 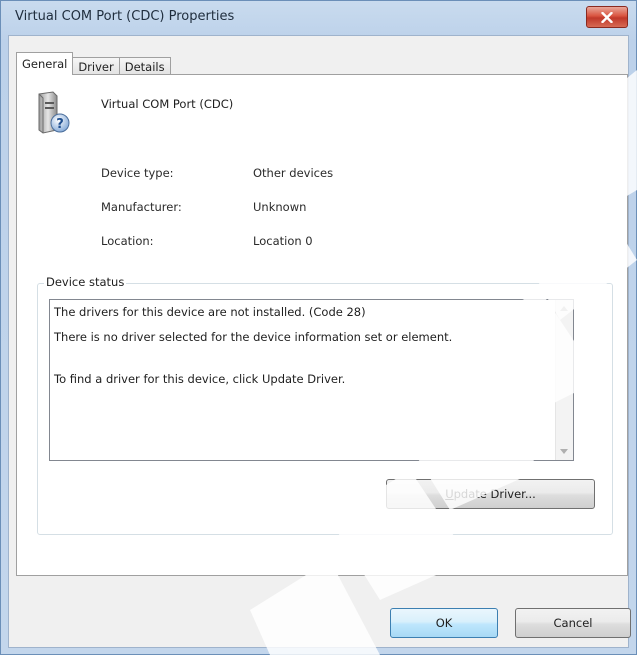 What do you see at coordinates (52, 114) in the screenshot?
I see `unknown-device-icon: ?` at bounding box center [52, 114].